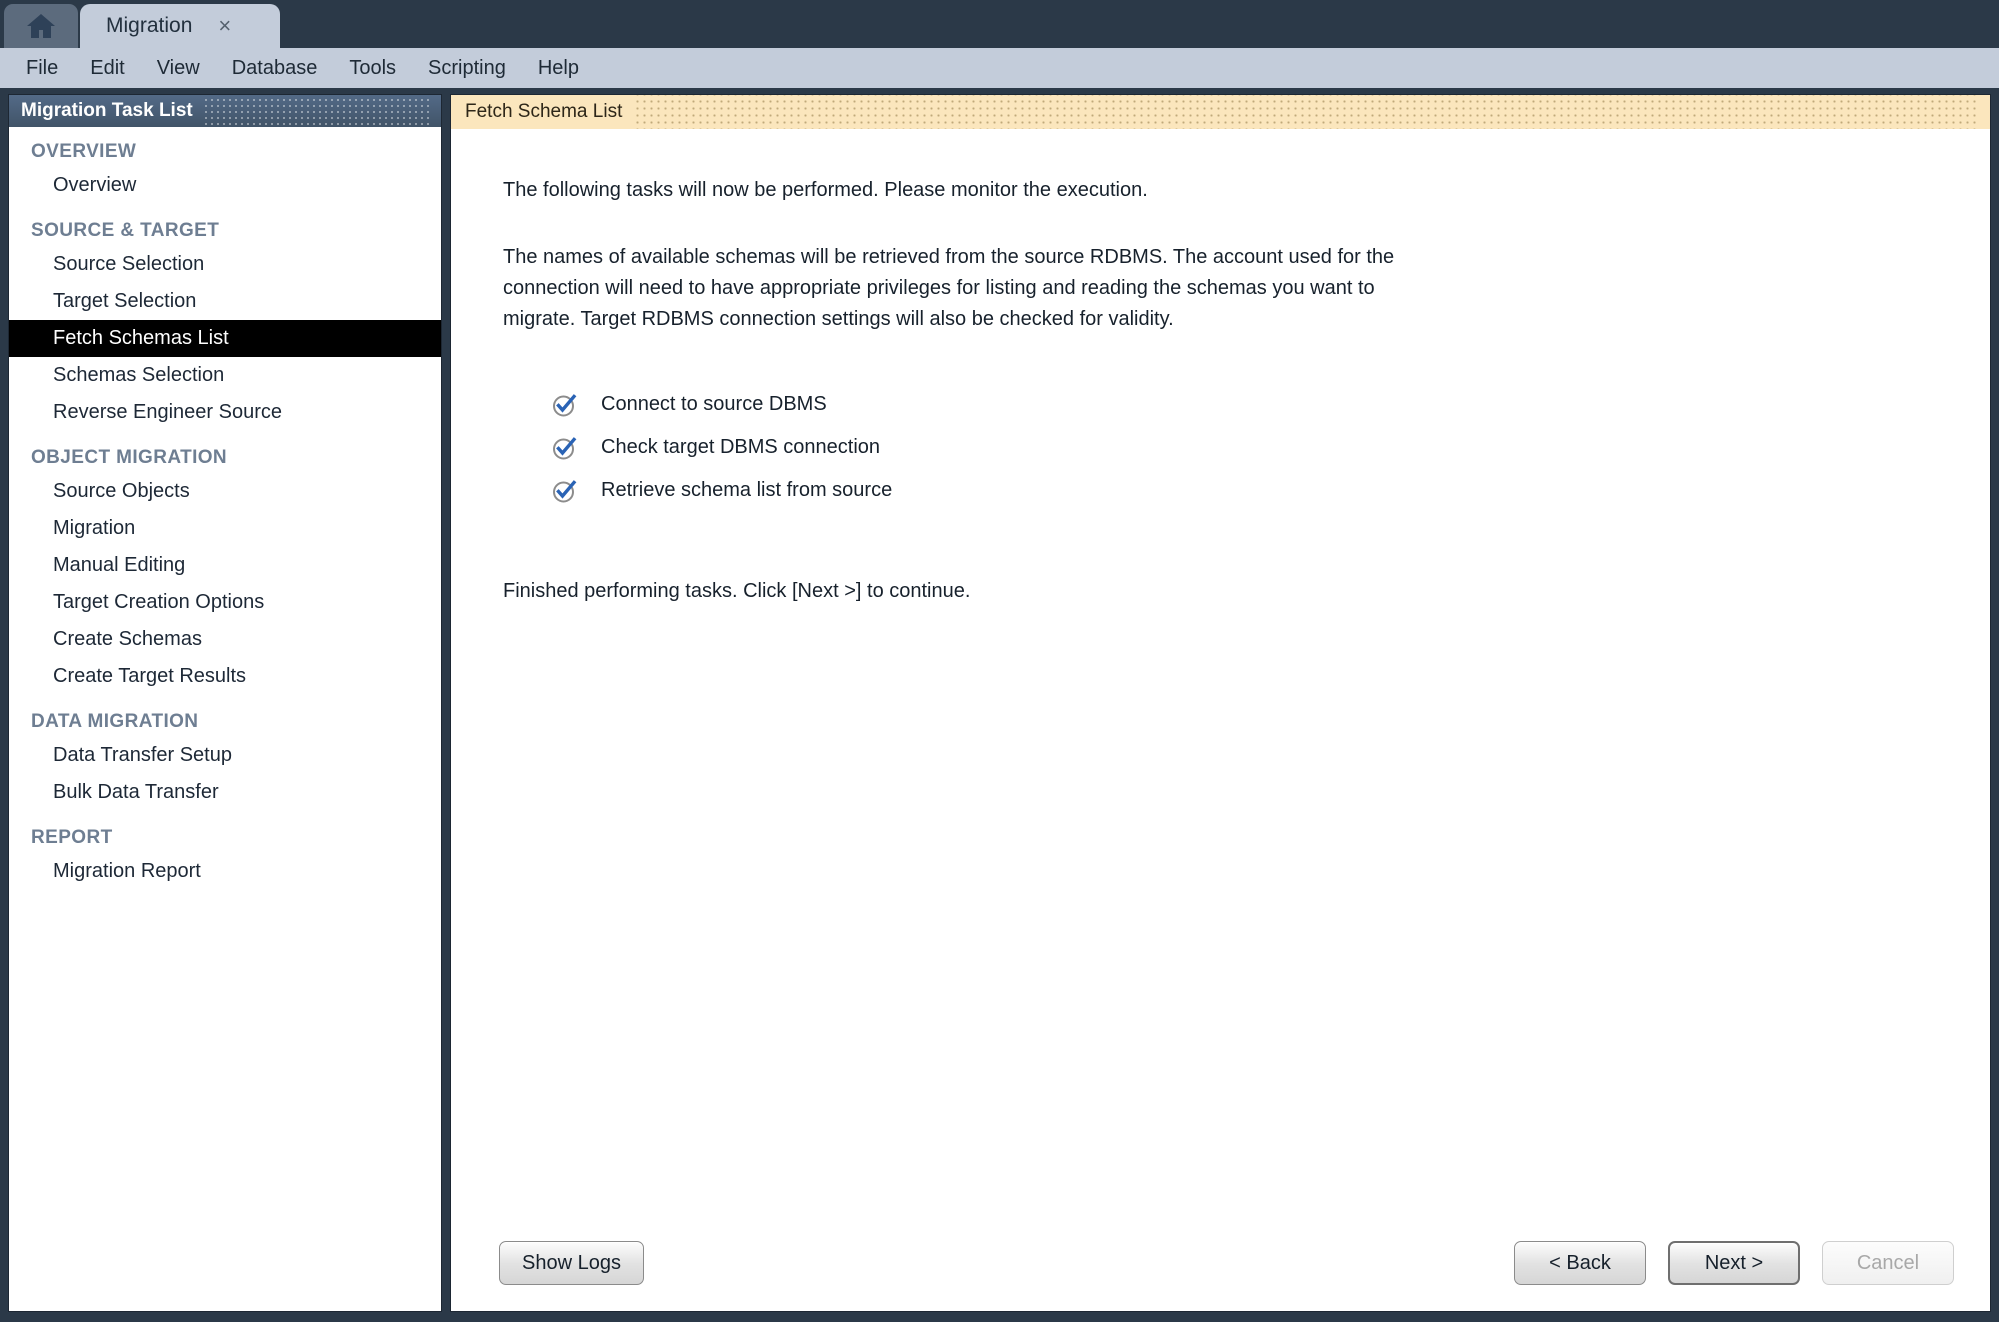 Image resolution: width=1999 pixels, height=1322 pixels. I want to click on sidebar-section-header: REPORT, so click(72, 837).